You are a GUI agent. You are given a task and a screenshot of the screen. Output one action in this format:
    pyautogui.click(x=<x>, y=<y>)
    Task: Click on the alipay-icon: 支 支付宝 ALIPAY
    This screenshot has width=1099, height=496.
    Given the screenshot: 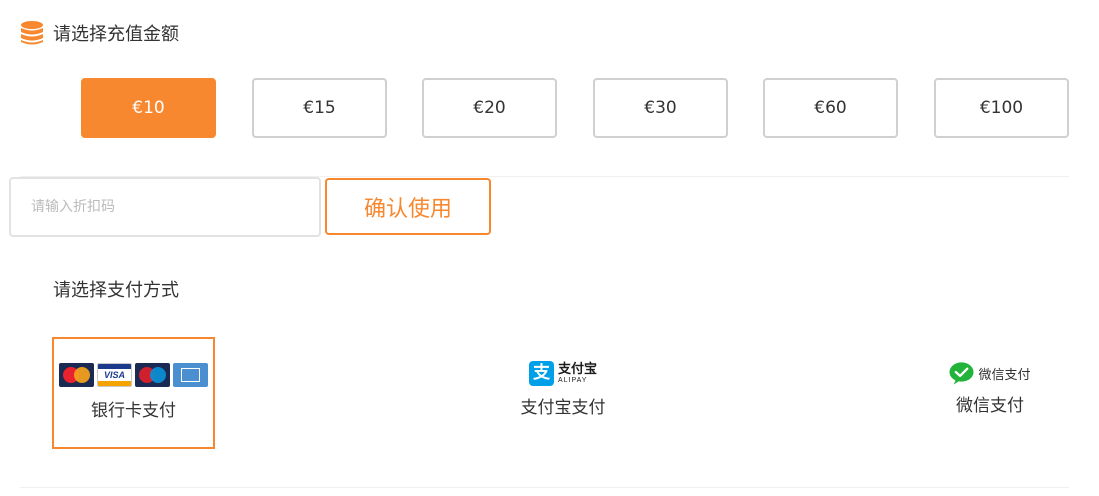 What is the action you would take?
    pyautogui.click(x=562, y=373)
    